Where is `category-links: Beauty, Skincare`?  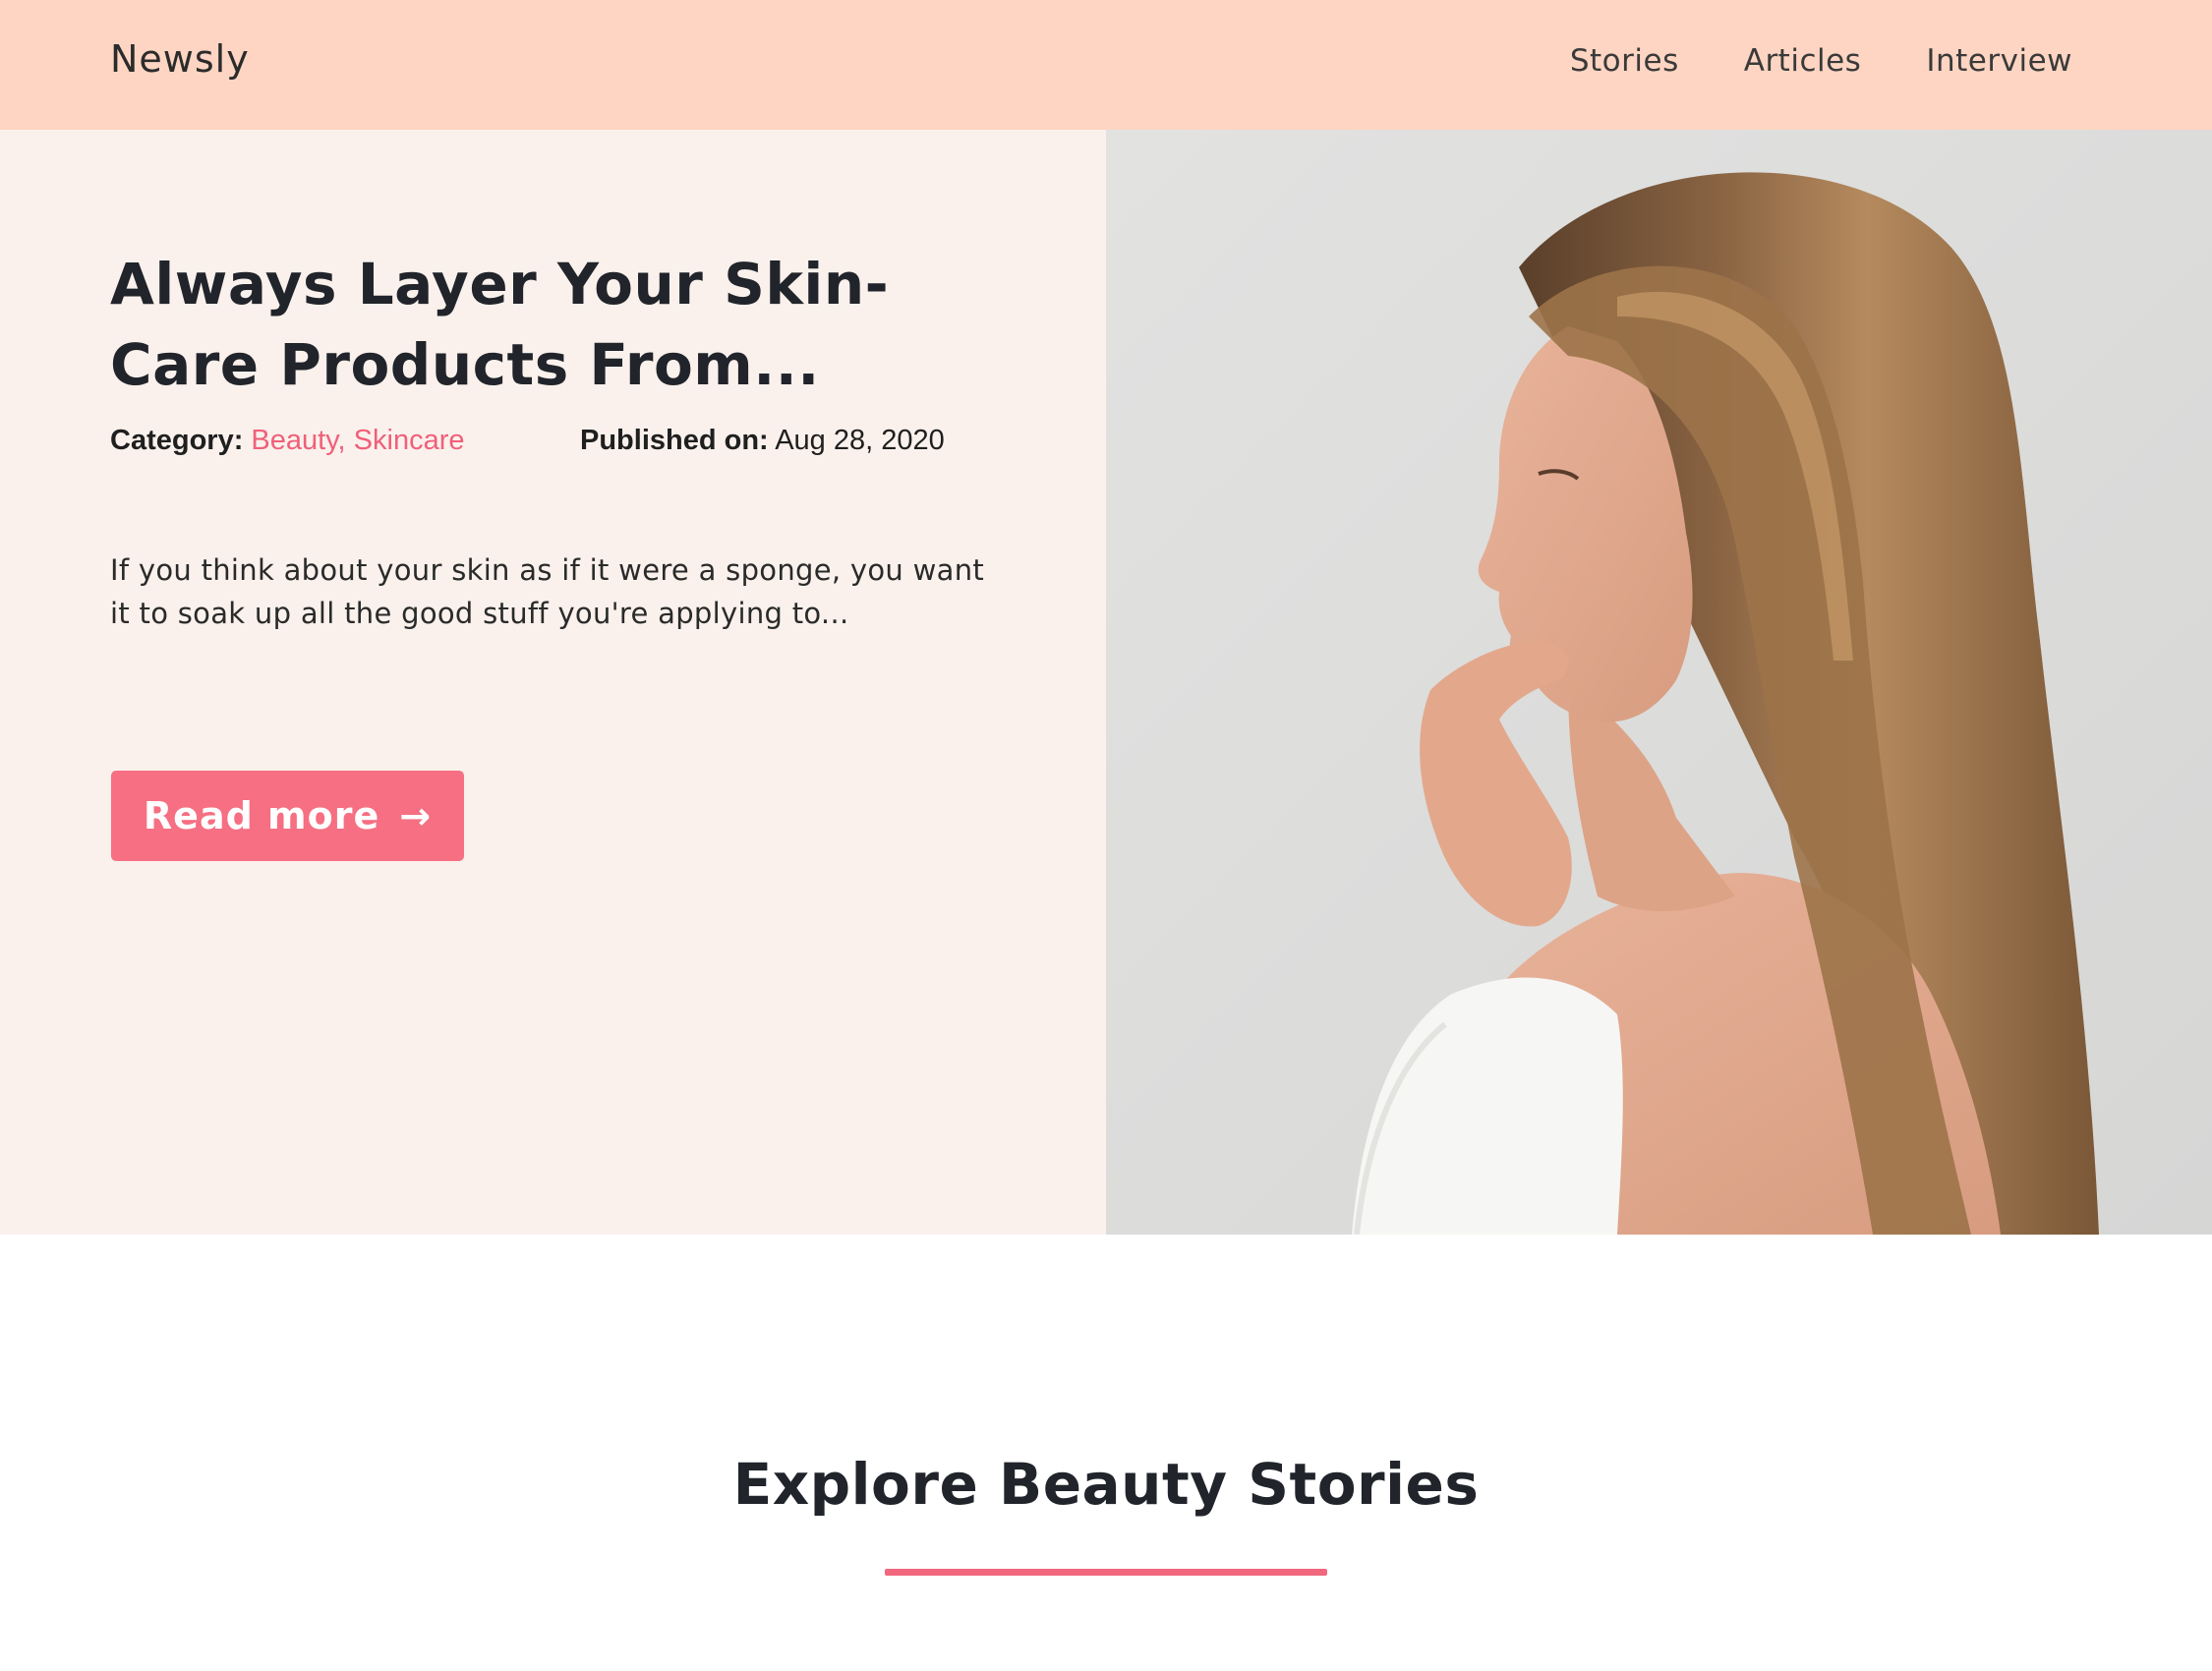 category-links: Beauty, Skincare is located at coordinates (358, 440).